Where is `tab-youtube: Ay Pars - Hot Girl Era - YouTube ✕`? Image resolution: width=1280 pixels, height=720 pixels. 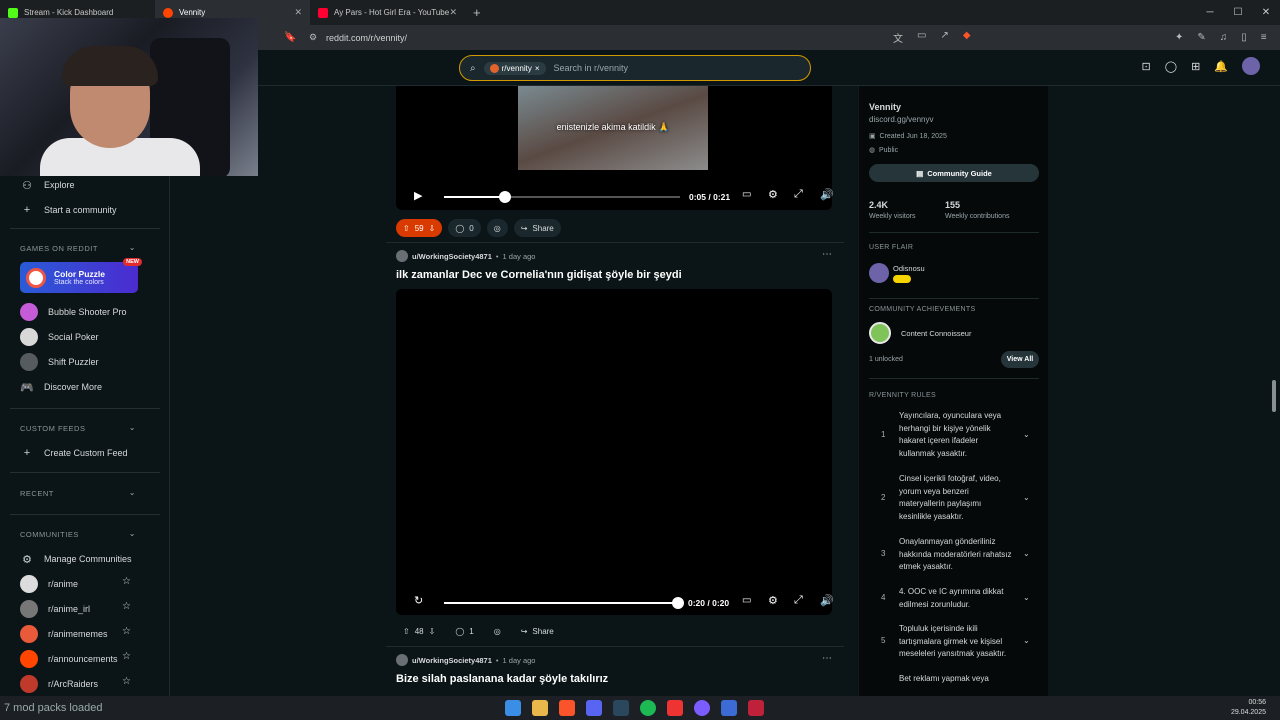 tab-youtube: Ay Pars - Hot Girl Era - YouTube ✕ is located at coordinates (387, 12).